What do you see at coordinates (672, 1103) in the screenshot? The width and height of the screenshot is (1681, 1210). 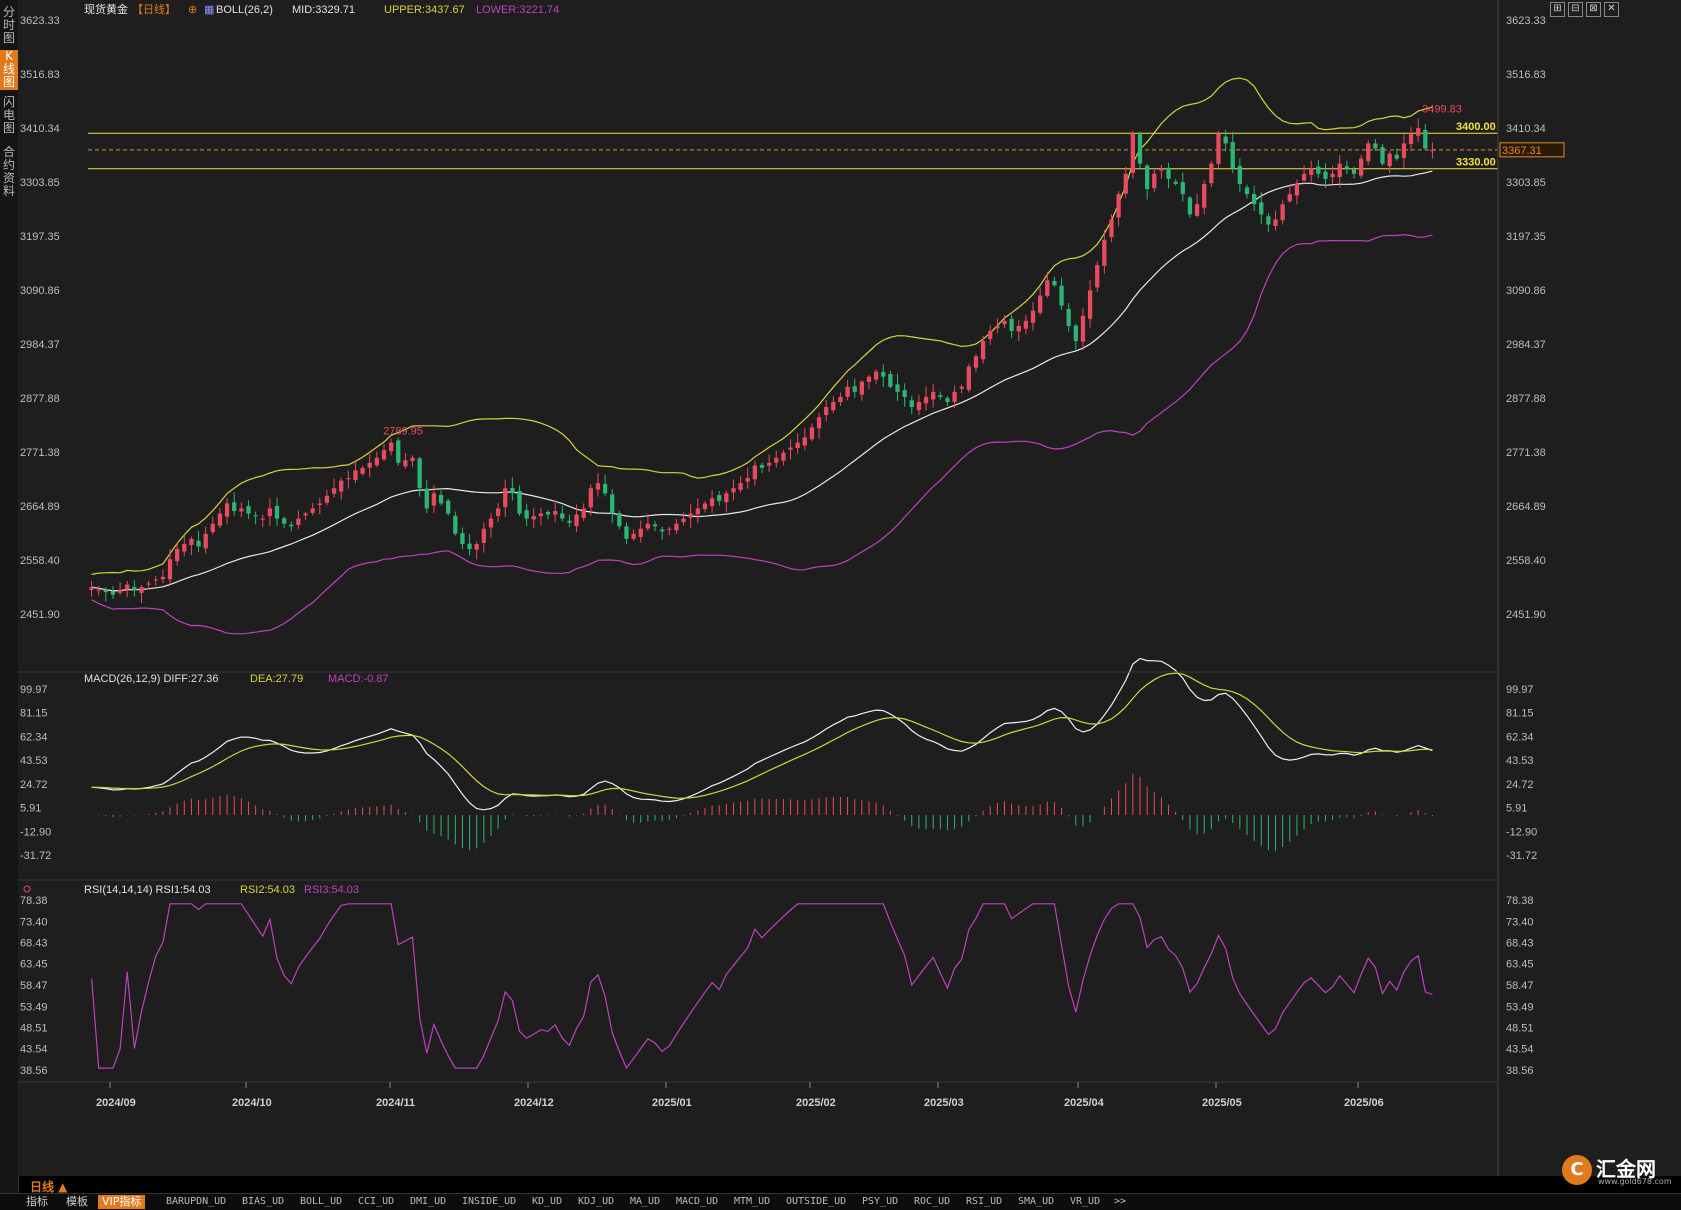 I see `date-axis-label: 2025/01` at bounding box center [672, 1103].